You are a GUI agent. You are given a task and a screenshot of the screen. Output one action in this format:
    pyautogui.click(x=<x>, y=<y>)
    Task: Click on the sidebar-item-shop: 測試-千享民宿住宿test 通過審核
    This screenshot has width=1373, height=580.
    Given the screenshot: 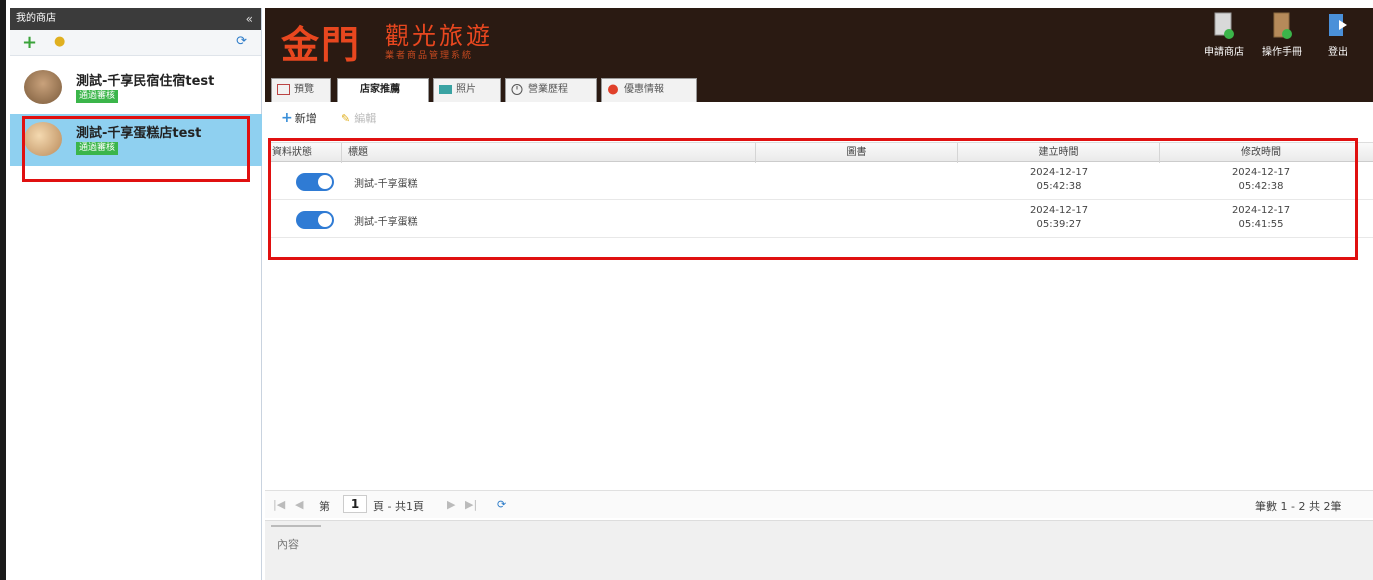 What is the action you would take?
    pyautogui.click(x=136, y=88)
    